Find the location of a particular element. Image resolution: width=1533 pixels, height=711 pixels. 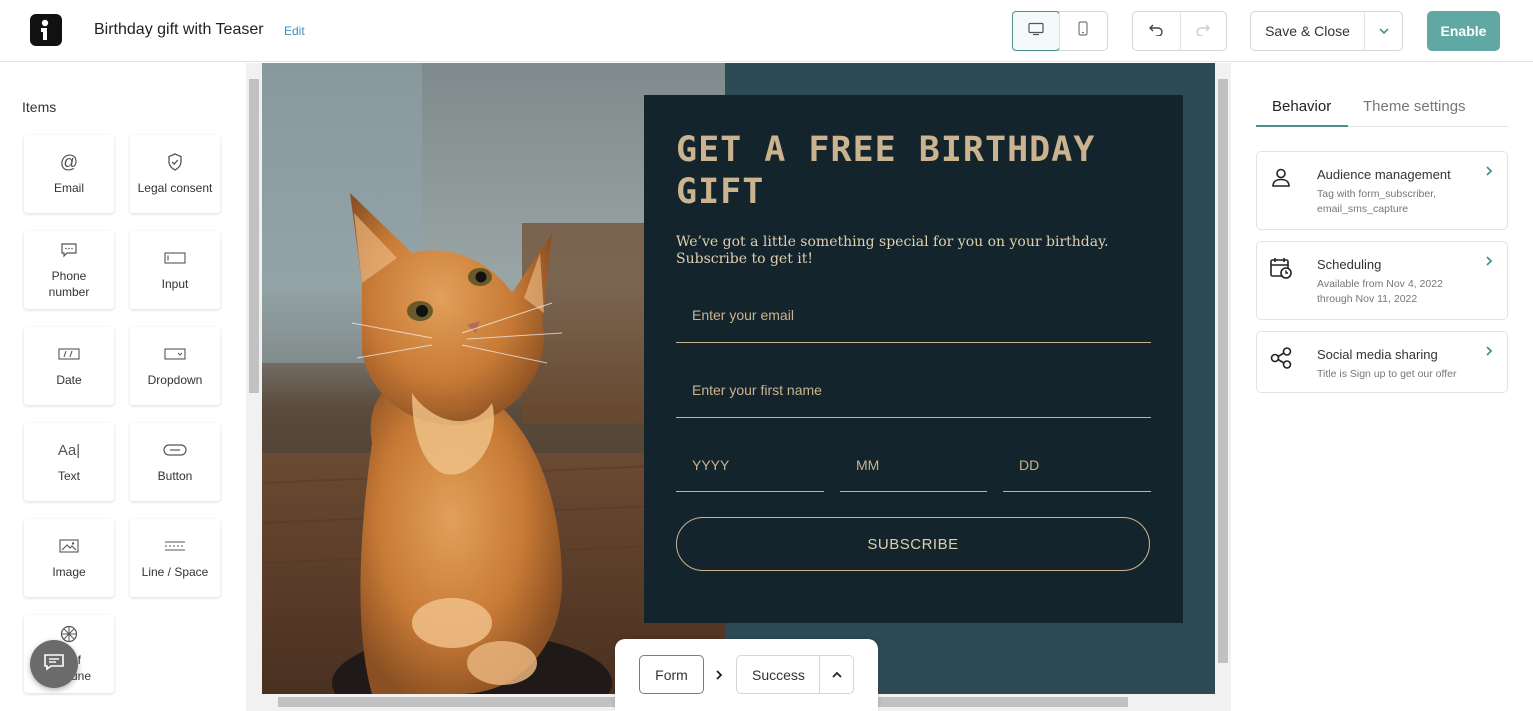

birth-year-field: YYYY is located at coordinates (750, 468).